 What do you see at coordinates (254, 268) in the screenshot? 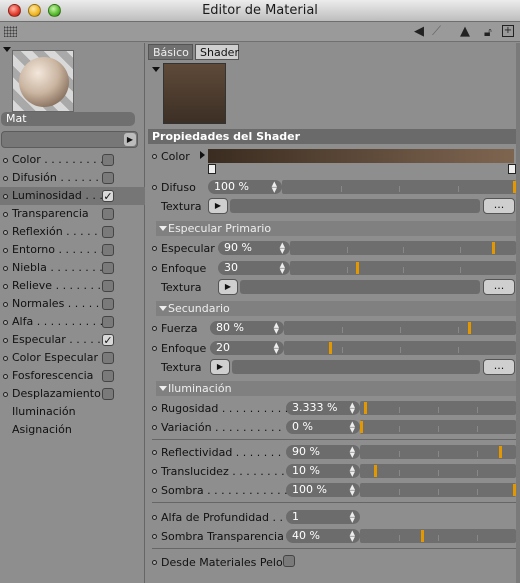
I see `focus-input: 30 ▲ ▼` at bounding box center [254, 268].